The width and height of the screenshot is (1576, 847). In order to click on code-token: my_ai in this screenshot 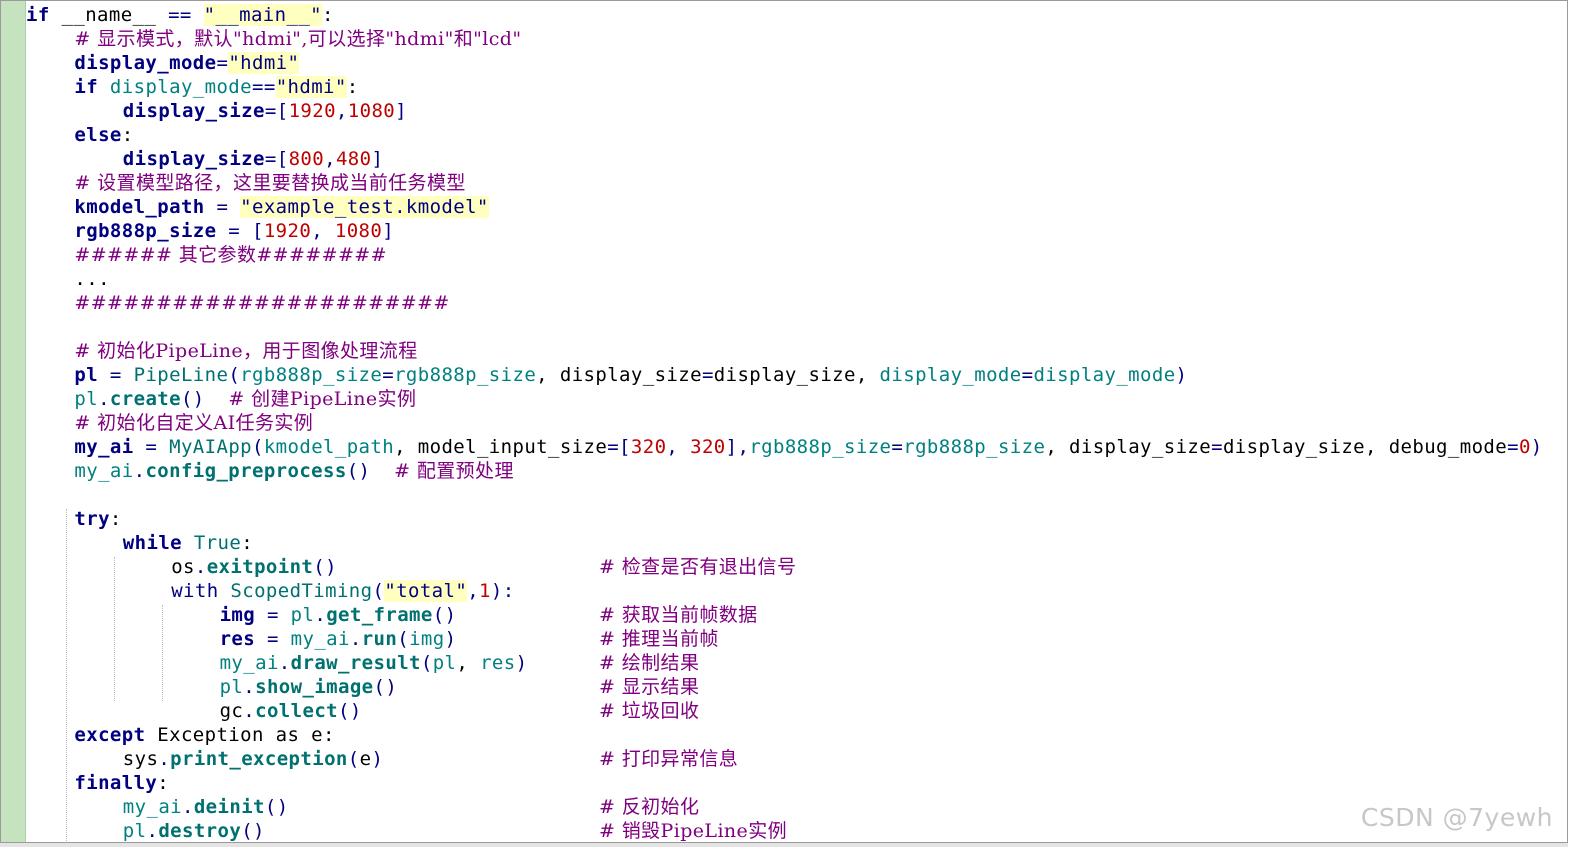, I will do `click(152, 807)`.